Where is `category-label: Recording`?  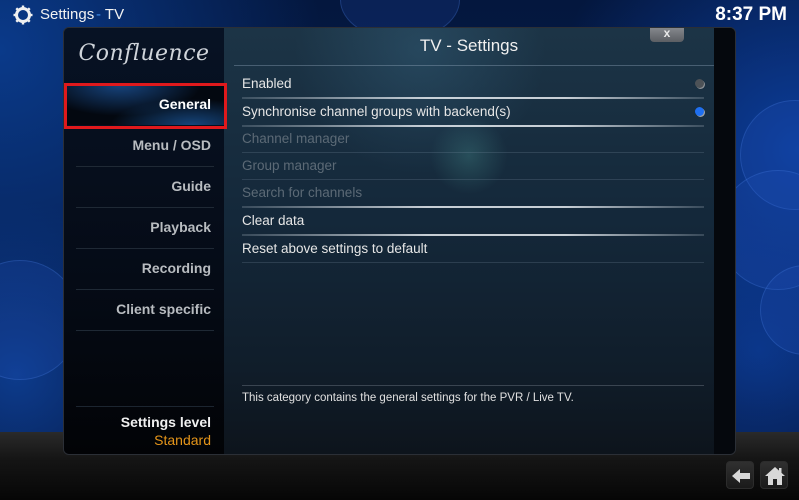 category-label: Recording is located at coordinates (176, 268).